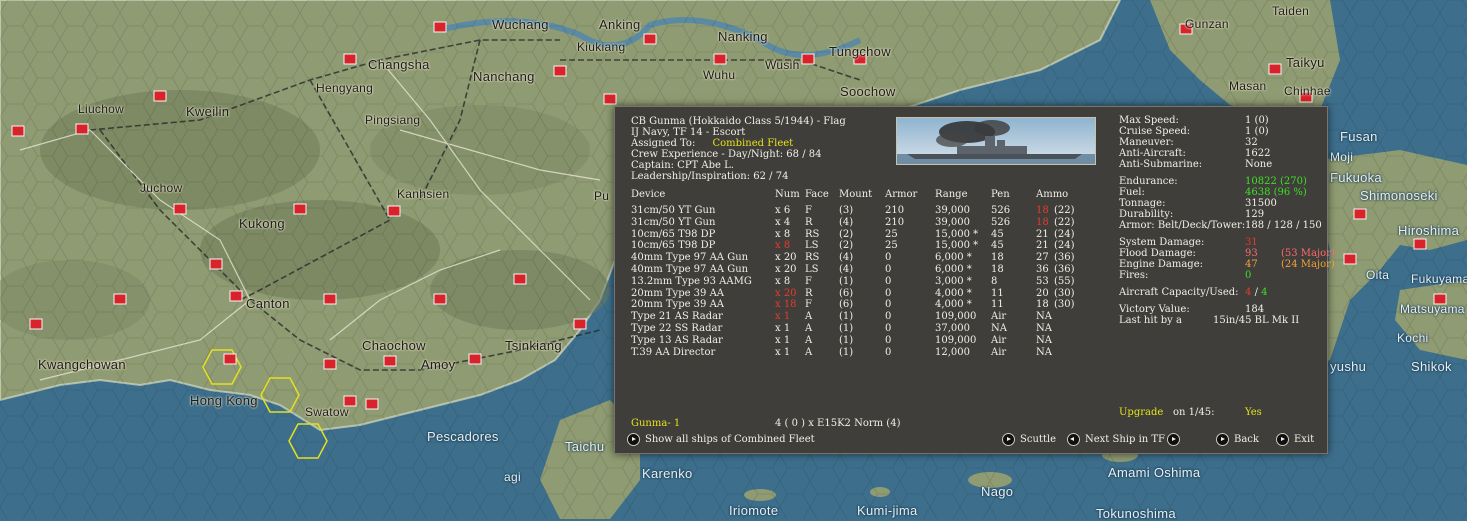  I want to click on device-mount: (1), so click(846, 352).